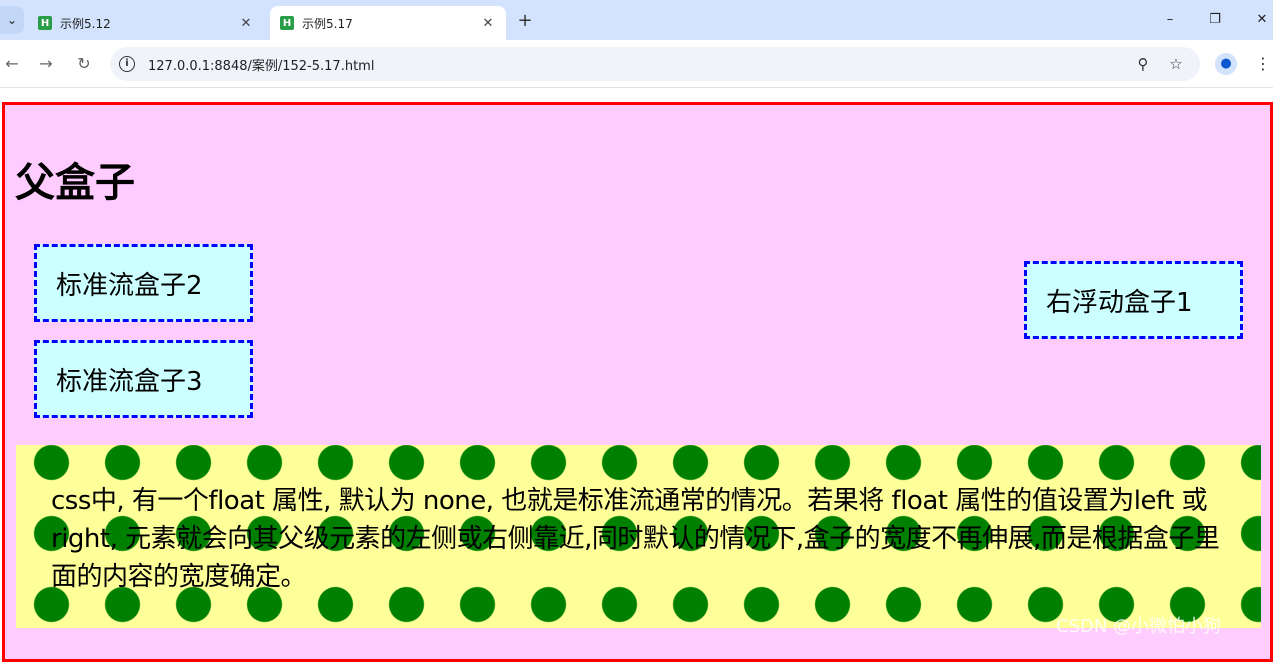 Image resolution: width=1273 pixels, height=662 pixels. I want to click on star-icon: ☆, so click(1176, 64).